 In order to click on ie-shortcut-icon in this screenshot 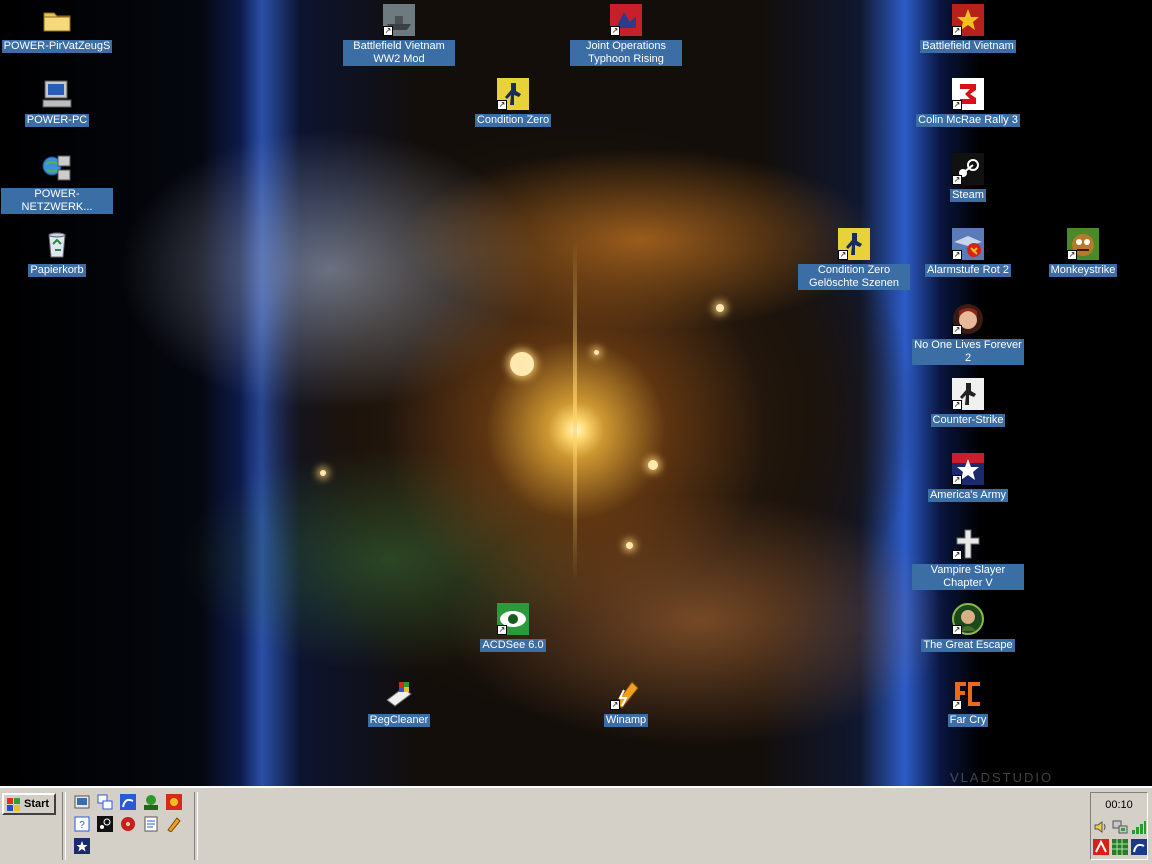, I will do `click(128, 802)`.